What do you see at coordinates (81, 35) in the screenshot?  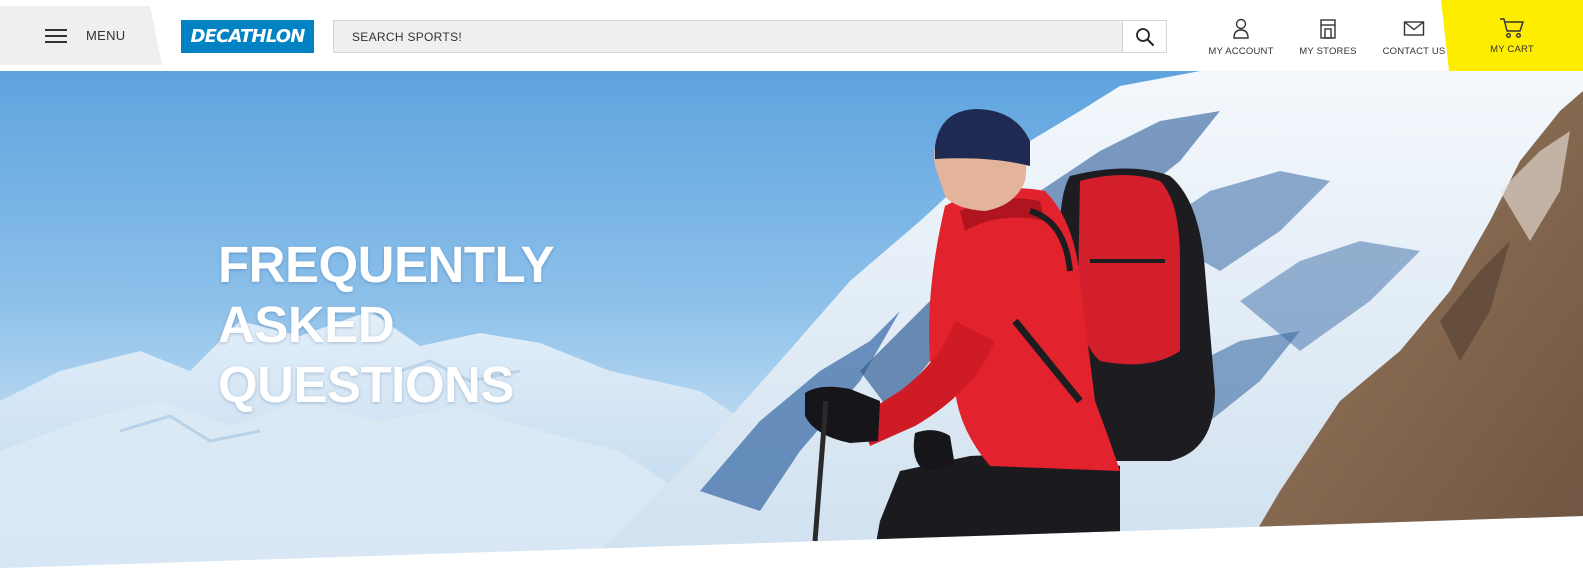 I see `menu-button: MENU` at bounding box center [81, 35].